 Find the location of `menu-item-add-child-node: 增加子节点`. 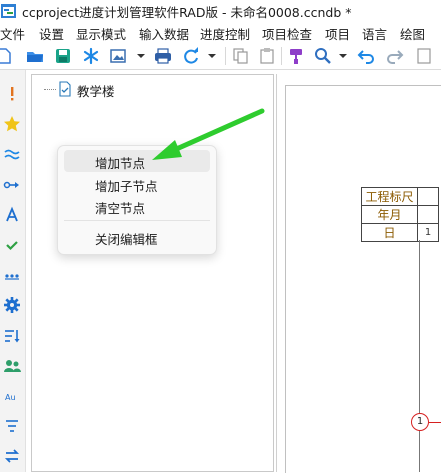

menu-item-add-child-node: 增加子节点 is located at coordinates (137, 184).